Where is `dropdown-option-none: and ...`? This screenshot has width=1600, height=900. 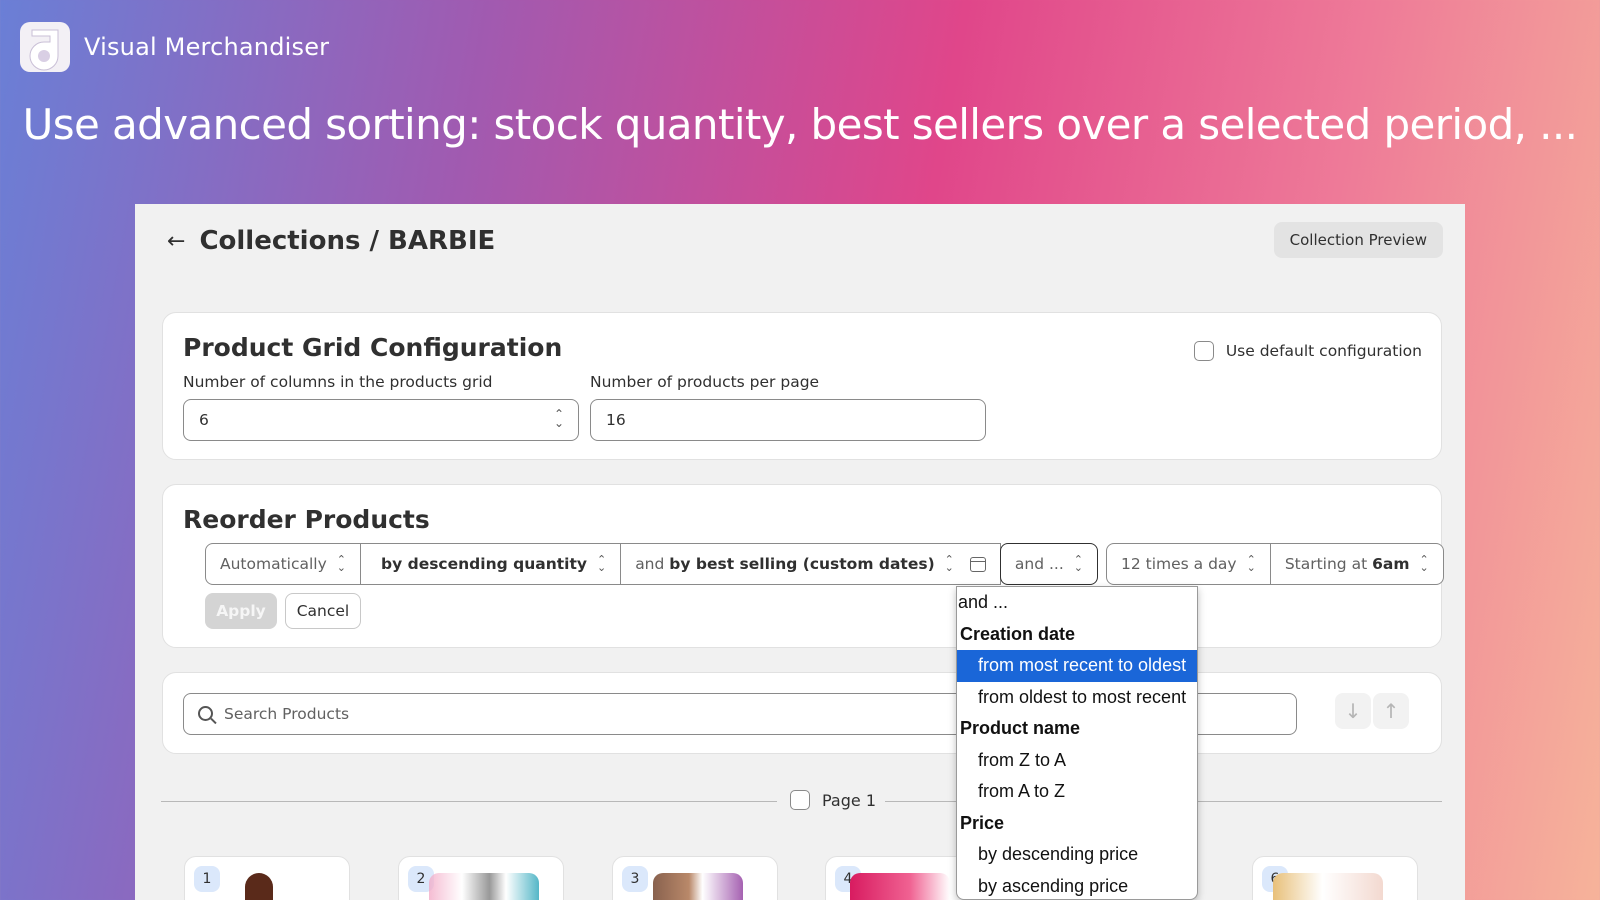
dropdown-option-none: and ... is located at coordinates (1077, 603).